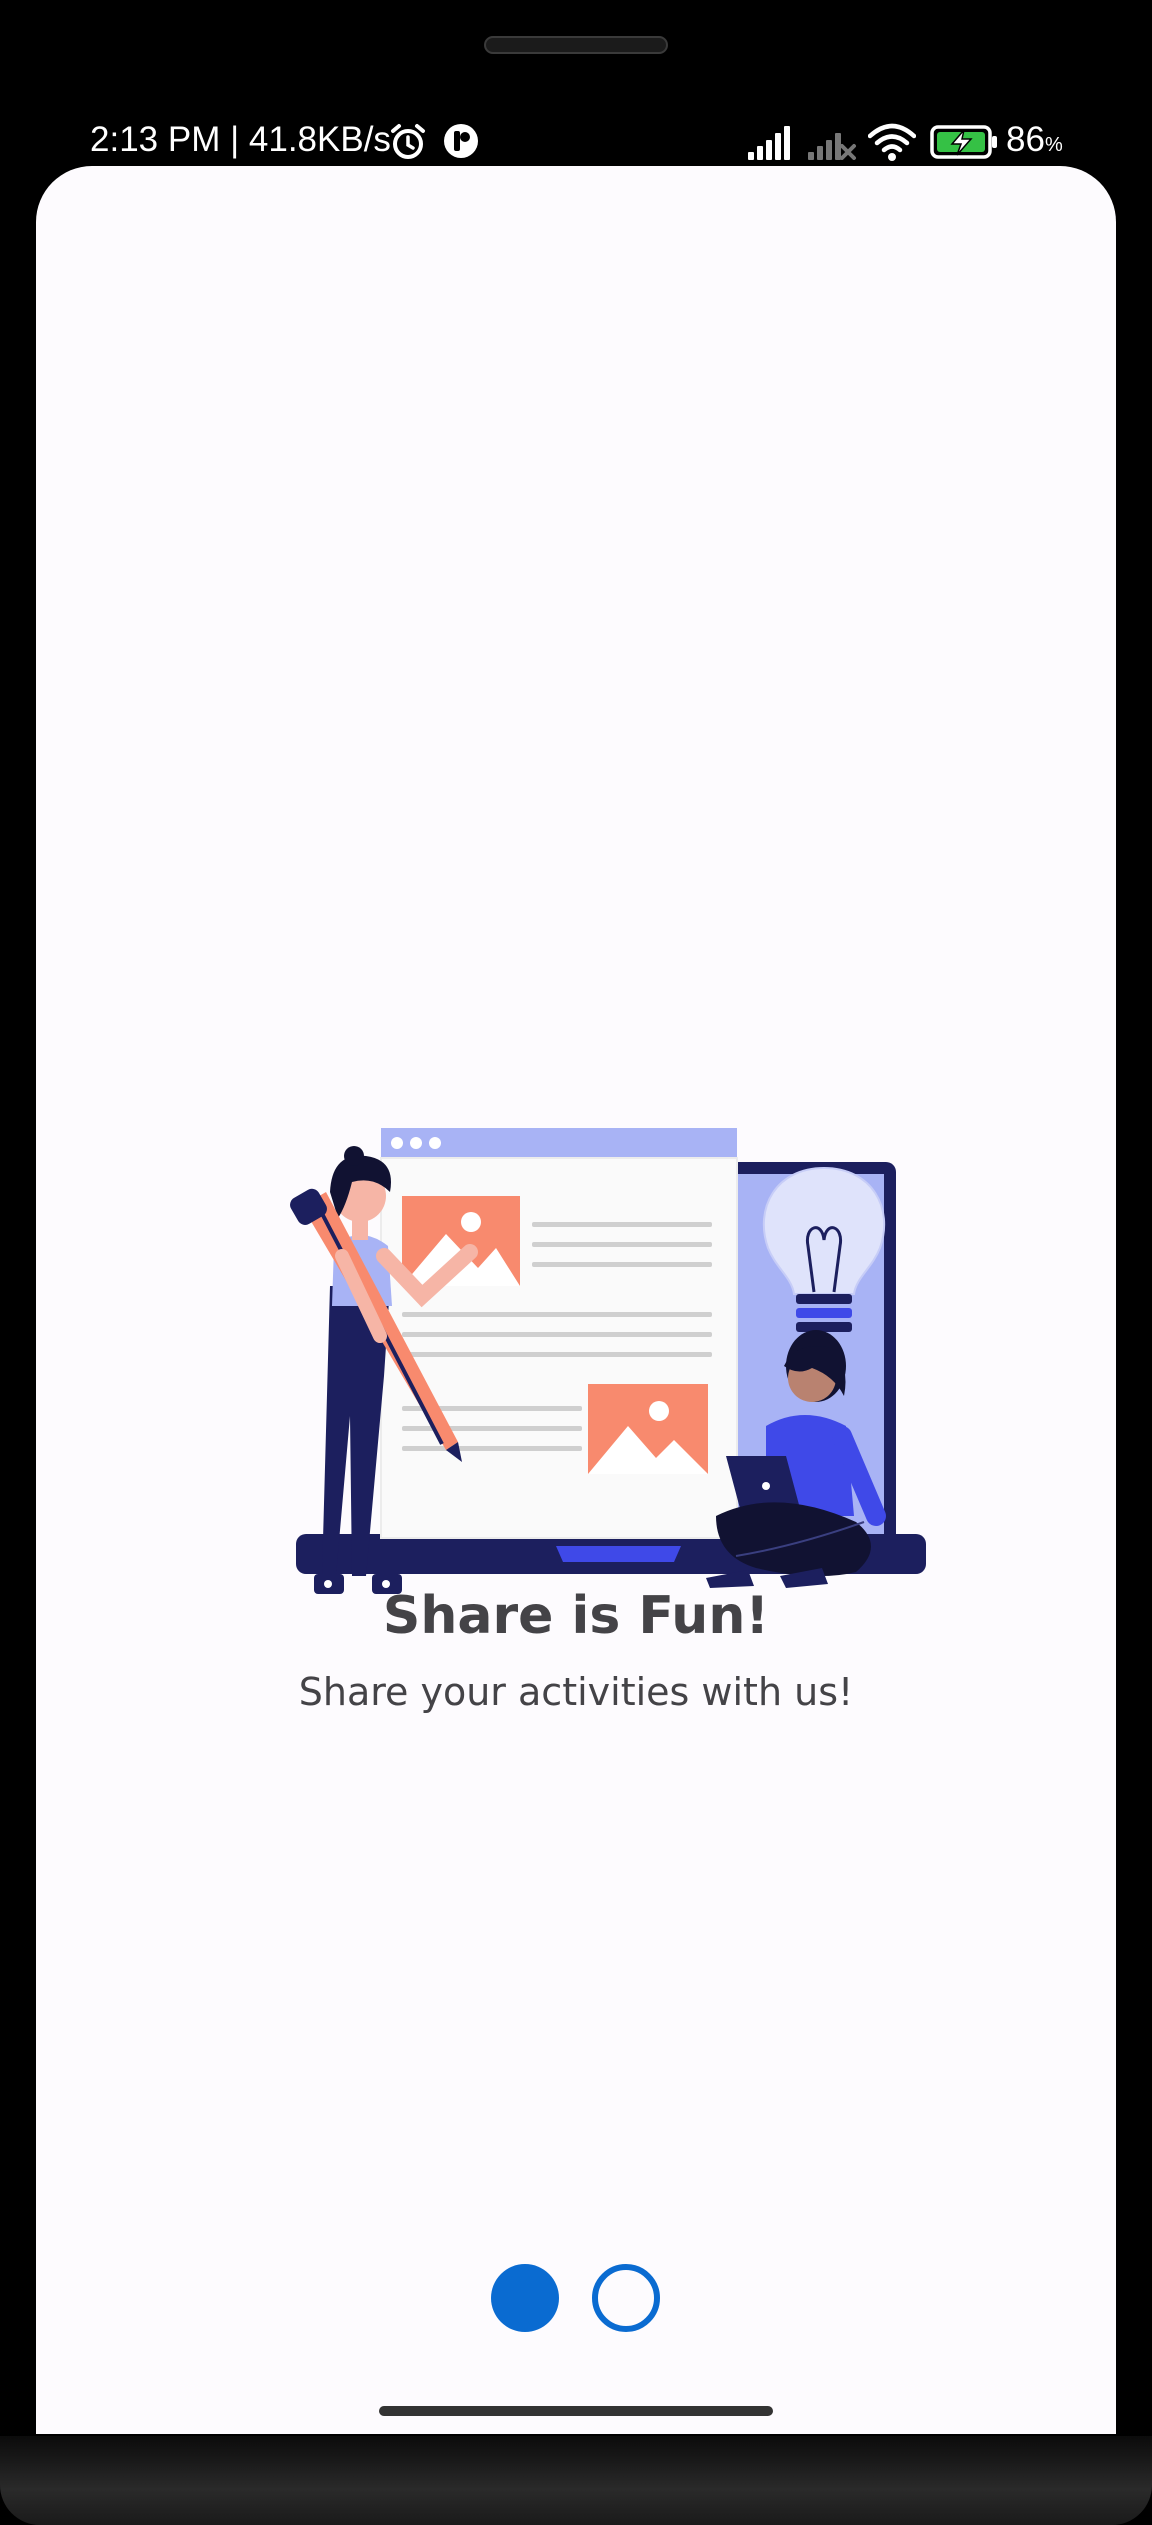  Describe the element at coordinates (576, 1692) in the screenshot. I see `onboarding-subtitle: Share your activities with us!` at that location.